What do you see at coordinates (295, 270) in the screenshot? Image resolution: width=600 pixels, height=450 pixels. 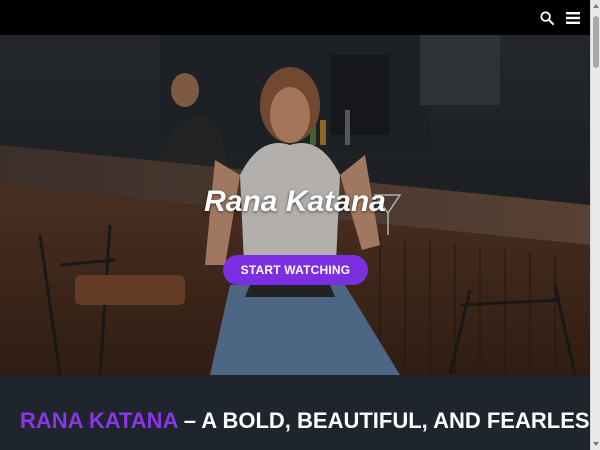 I see `start-watching-button: START WATCHING` at bounding box center [295, 270].